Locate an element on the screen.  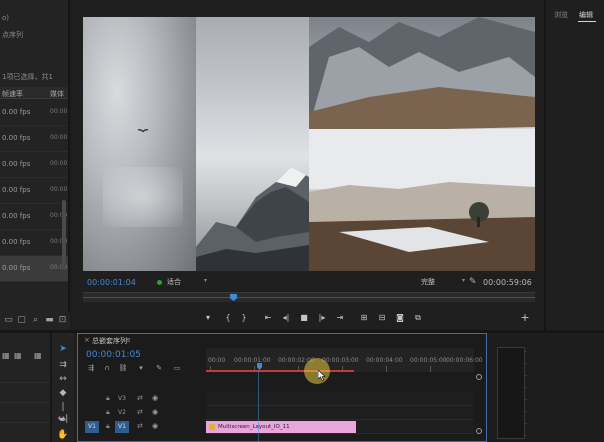
right-panel: 浏览 编辑 is located at coordinates (574, 165).